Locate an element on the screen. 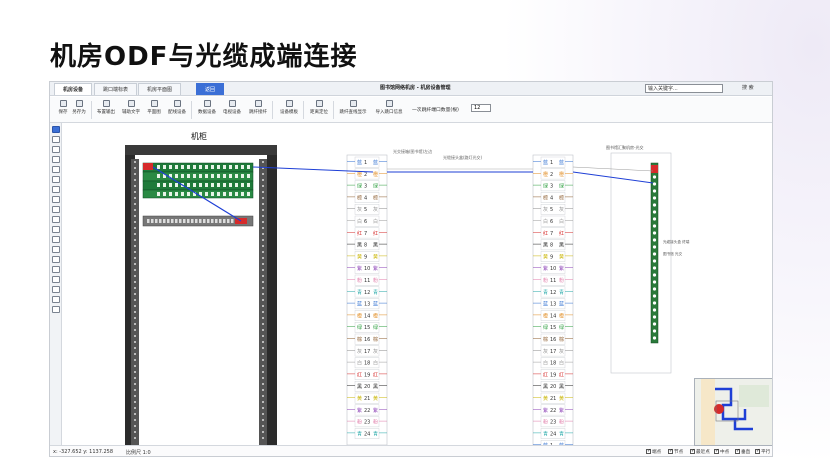 This screenshot has width=830, height=468. snap-midpoint-toggle: 中点 is located at coordinates (721, 451).